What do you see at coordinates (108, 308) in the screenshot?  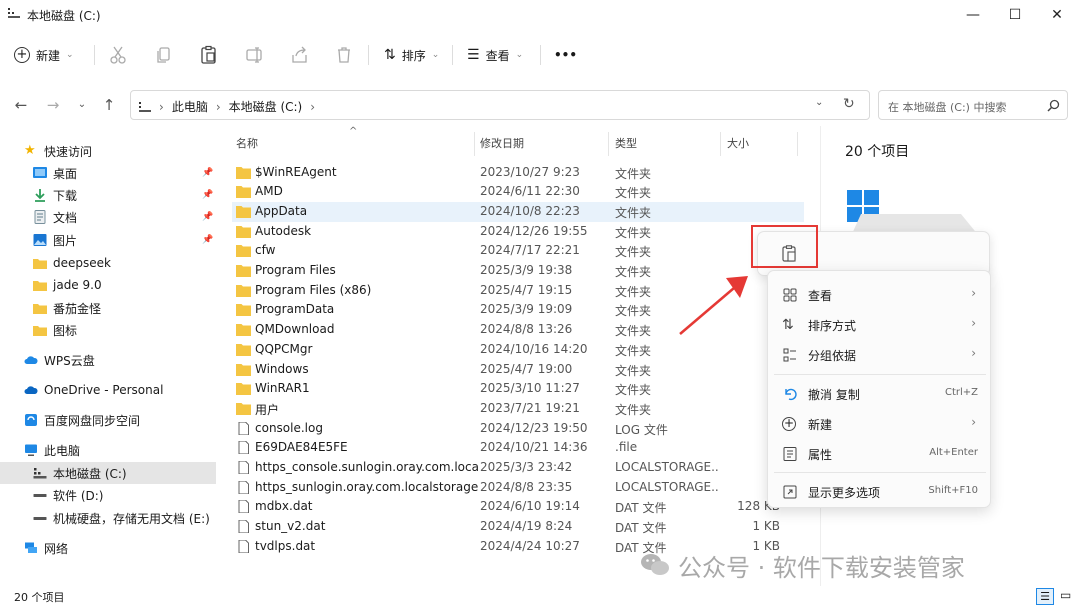 I see `sidebar-item-fanqie: 番茄金怪` at bounding box center [108, 308].